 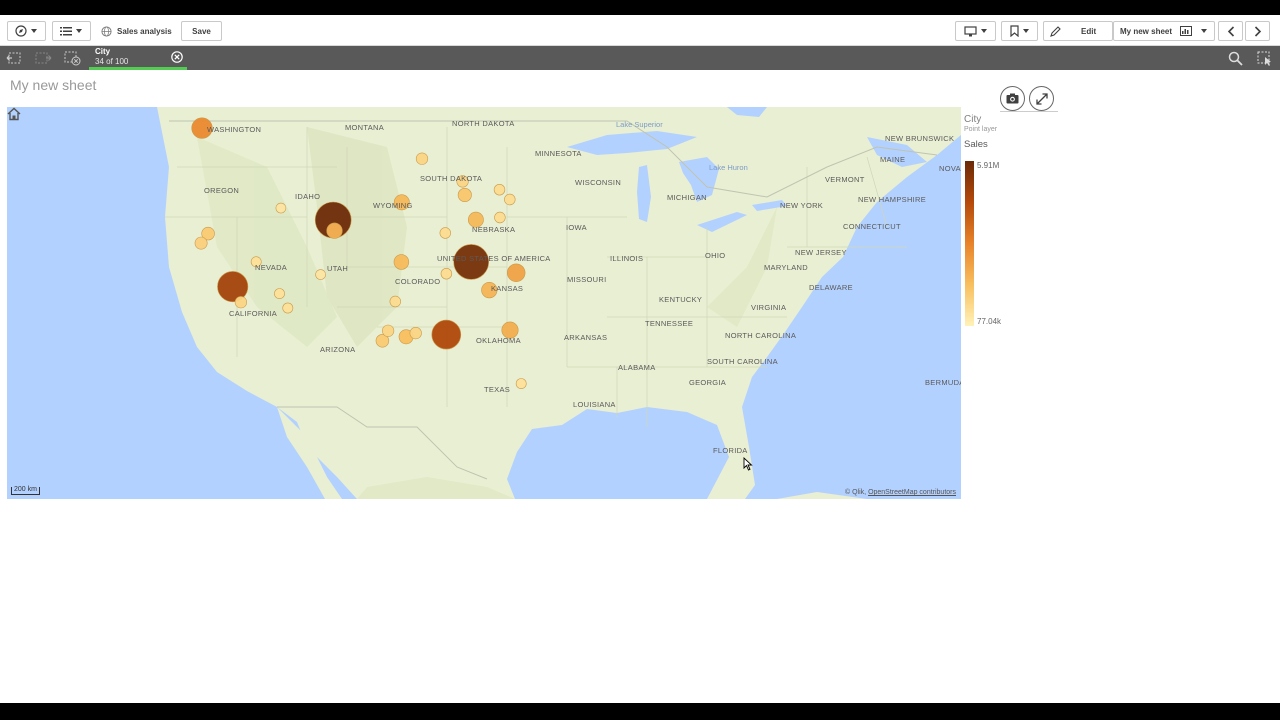 I want to click on chevron-left-icon, so click(x=1230, y=31).